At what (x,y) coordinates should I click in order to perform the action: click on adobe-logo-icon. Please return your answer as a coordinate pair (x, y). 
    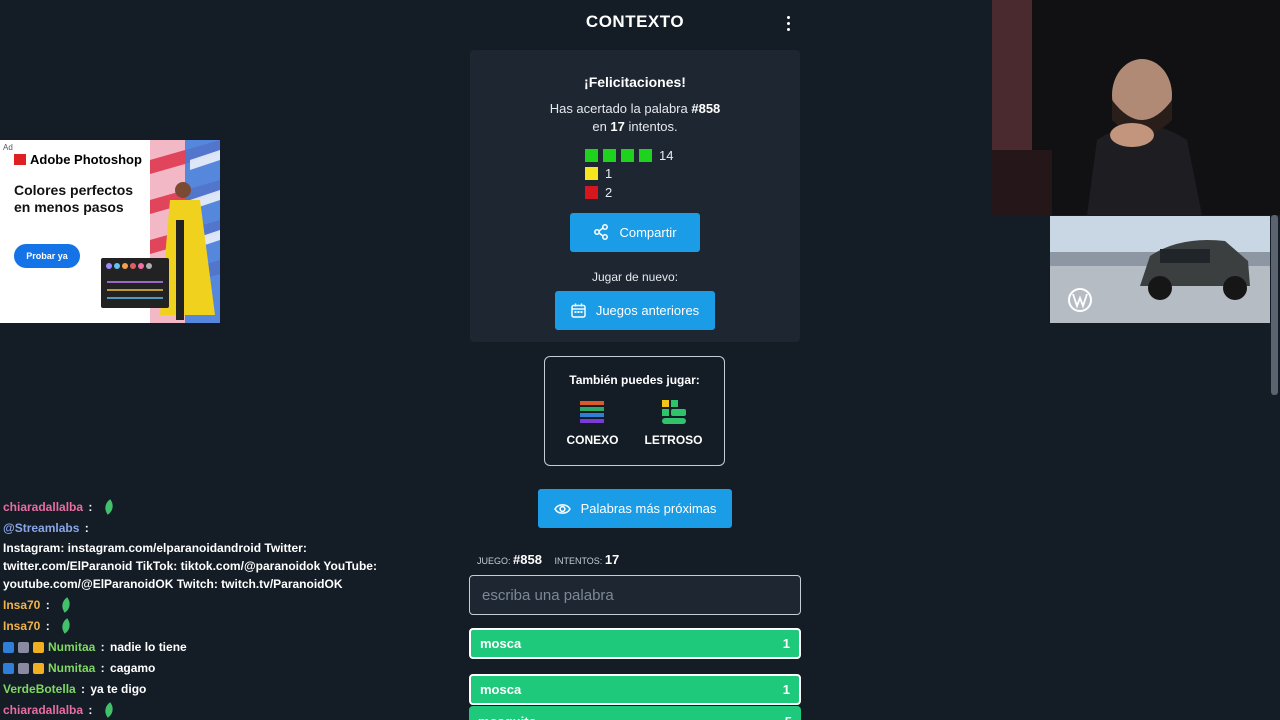
    Looking at the image, I should click on (20, 159).